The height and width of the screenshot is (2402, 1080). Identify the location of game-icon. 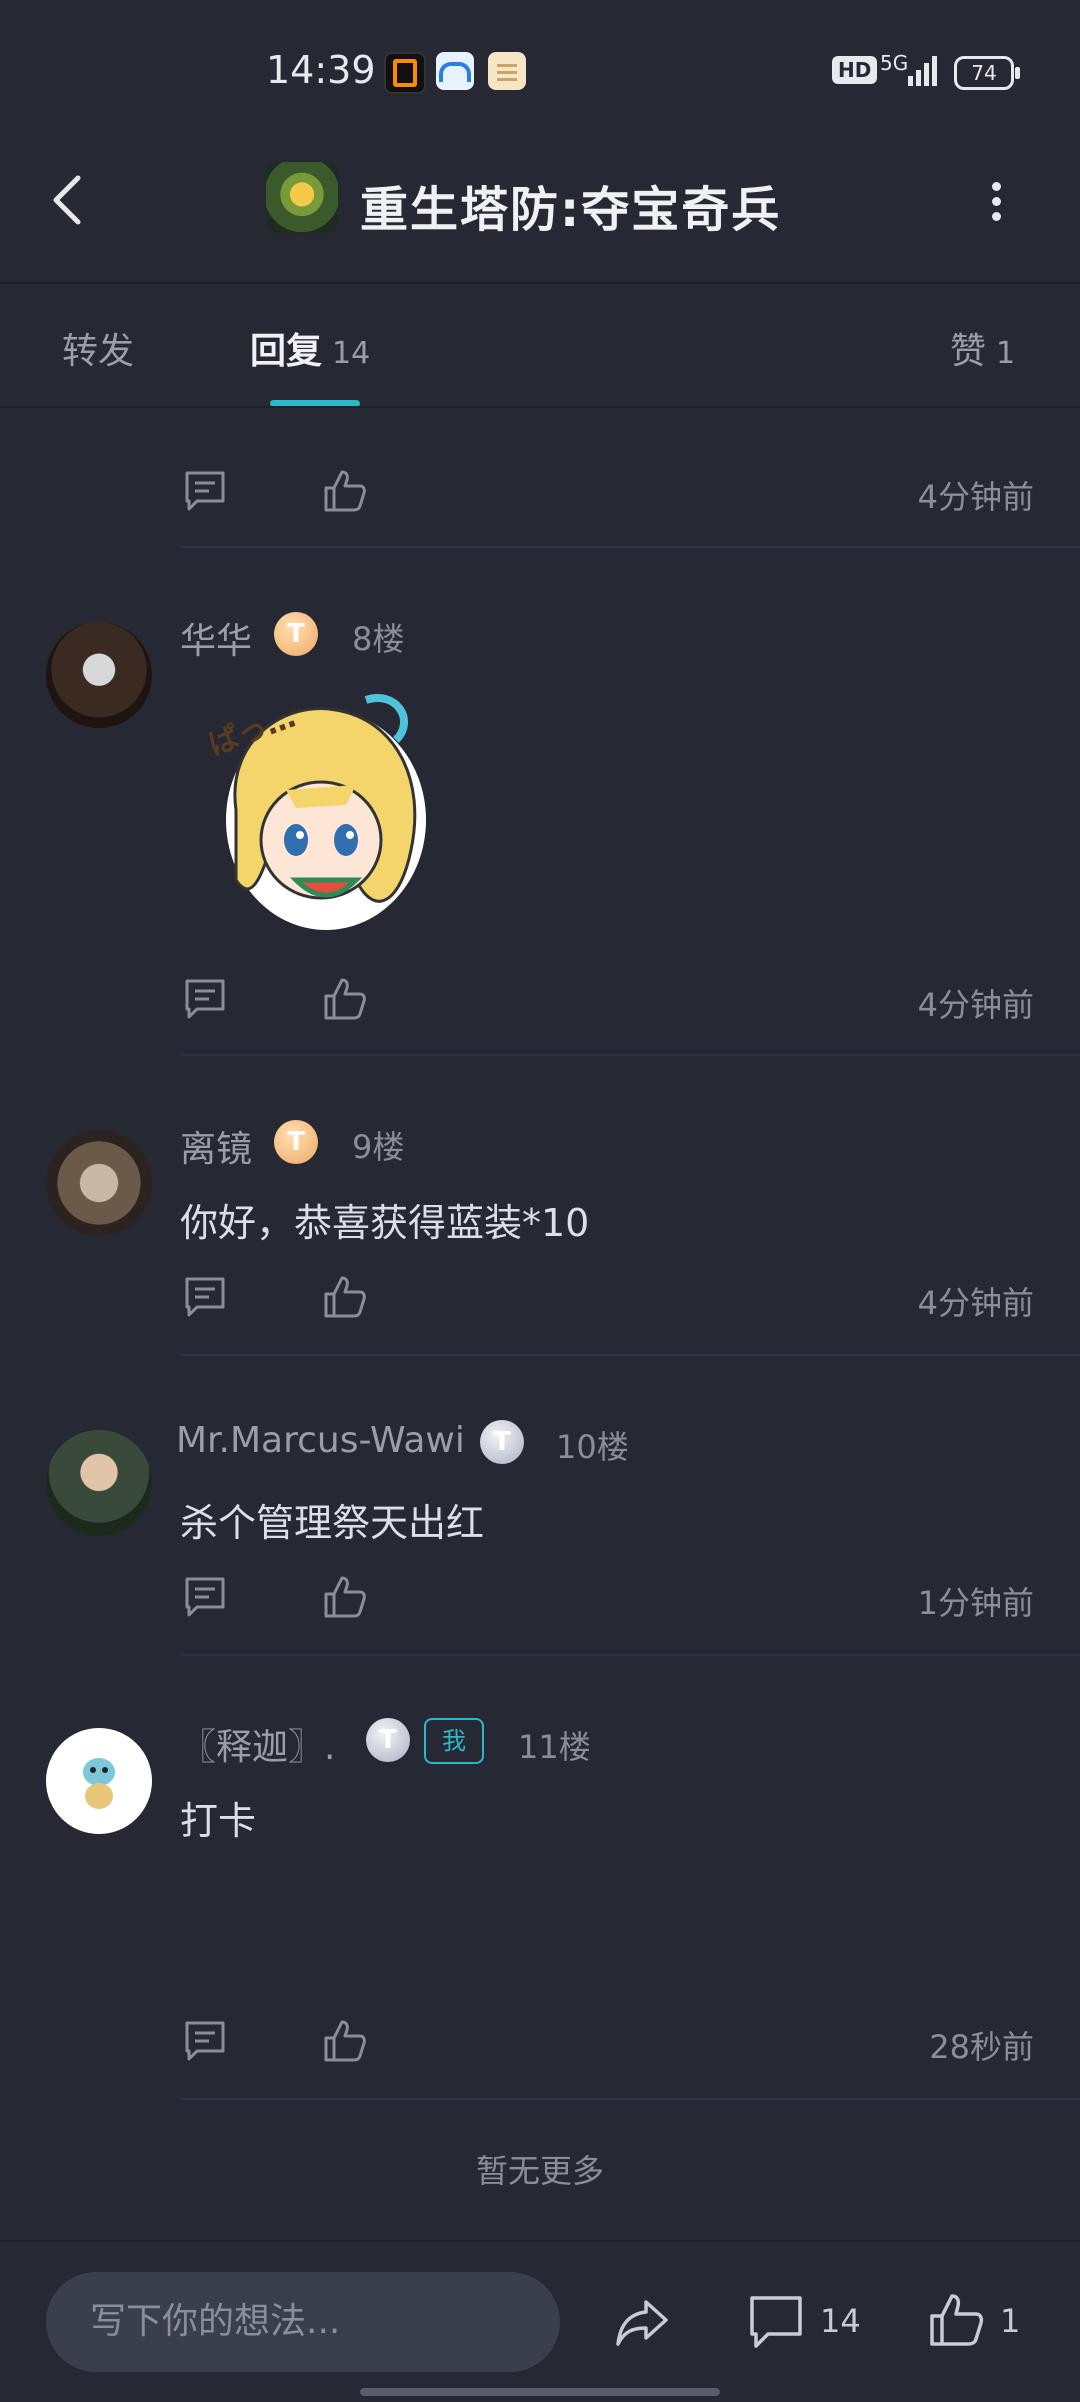
(302, 198).